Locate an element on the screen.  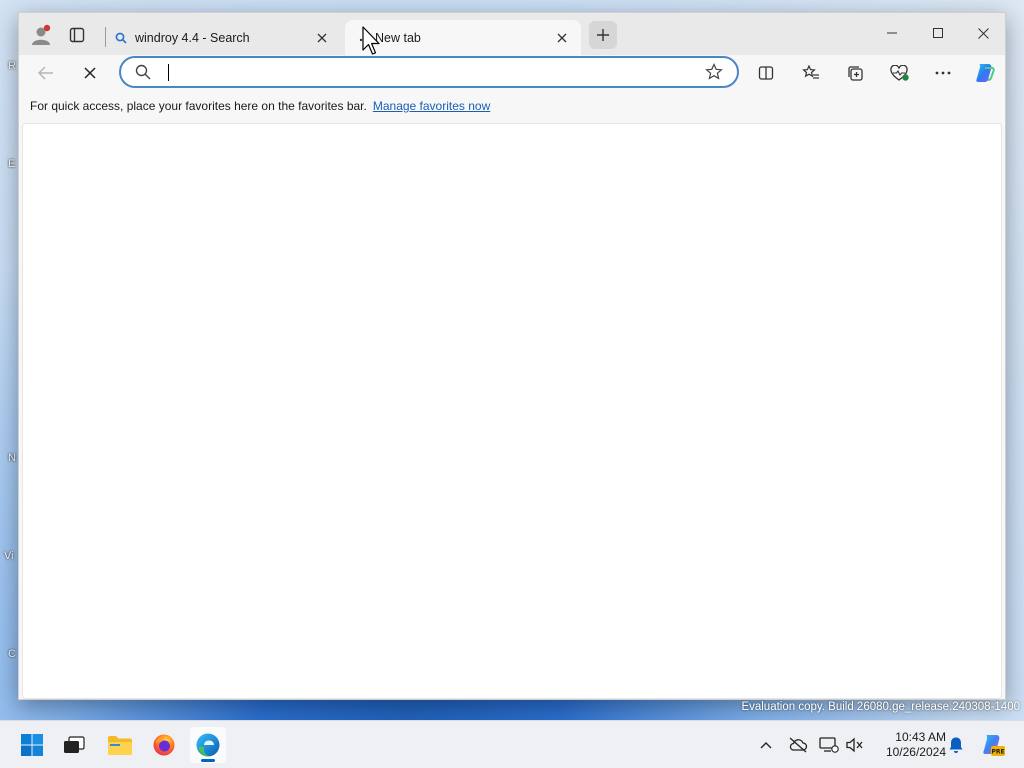
split-screen-icon is located at coordinates (766, 73).